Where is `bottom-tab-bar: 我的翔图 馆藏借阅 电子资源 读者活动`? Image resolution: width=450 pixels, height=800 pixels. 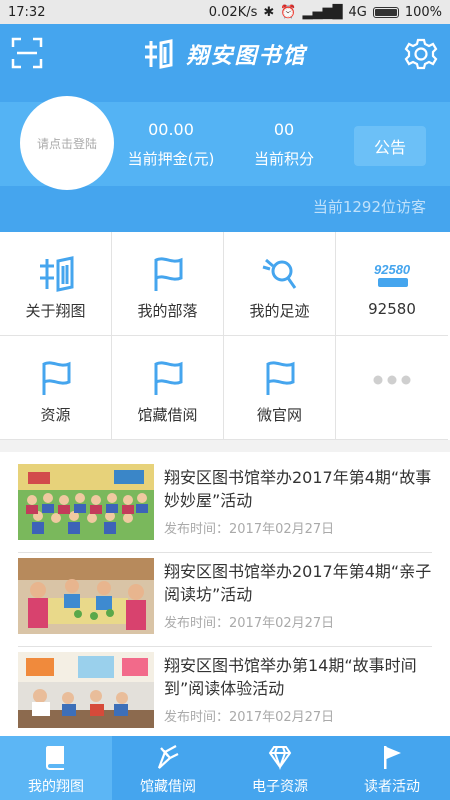
bottom-tab-bar: 我的翔图 馆藏借阅 电子资源 读者活动 is located at coordinates (225, 768).